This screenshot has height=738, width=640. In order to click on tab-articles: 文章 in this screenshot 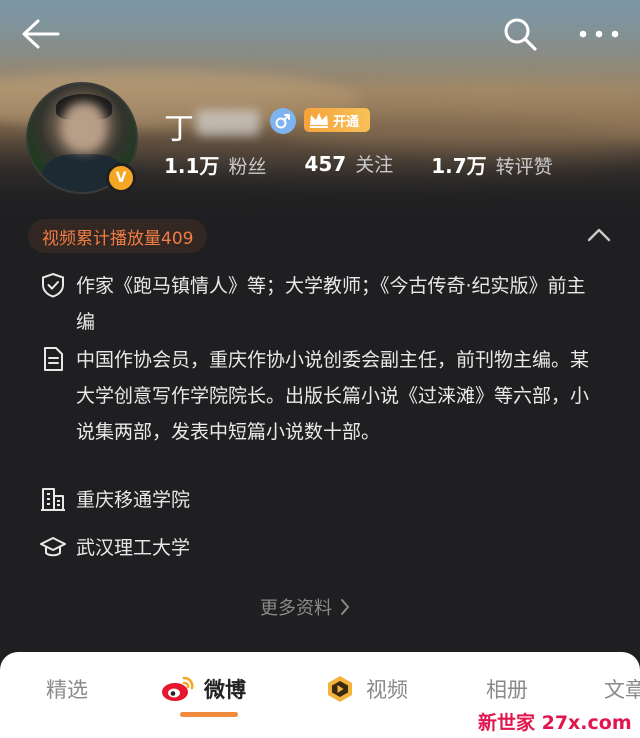, I will do `click(622, 689)`.